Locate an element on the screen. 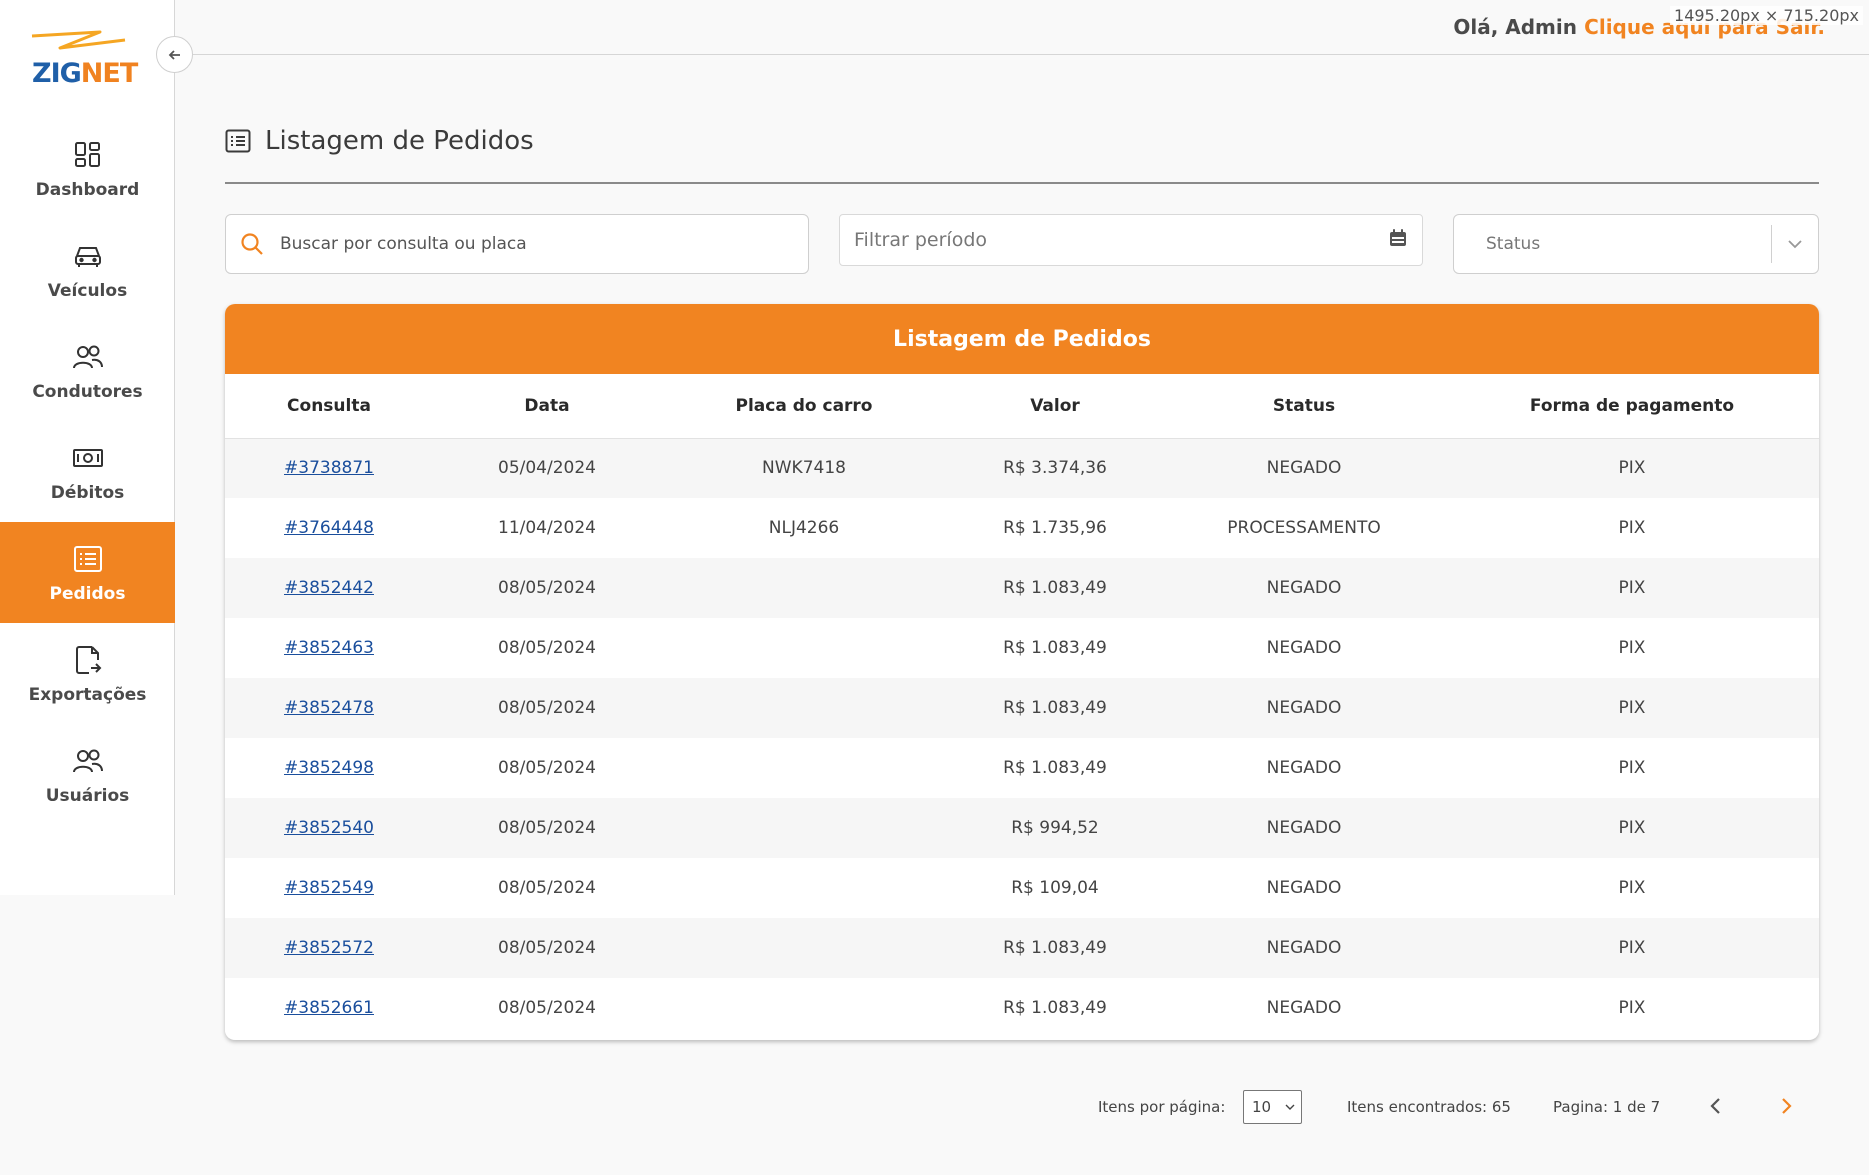 This screenshot has width=1869, height=1175. order-link: #3852661 is located at coordinates (329, 1008).